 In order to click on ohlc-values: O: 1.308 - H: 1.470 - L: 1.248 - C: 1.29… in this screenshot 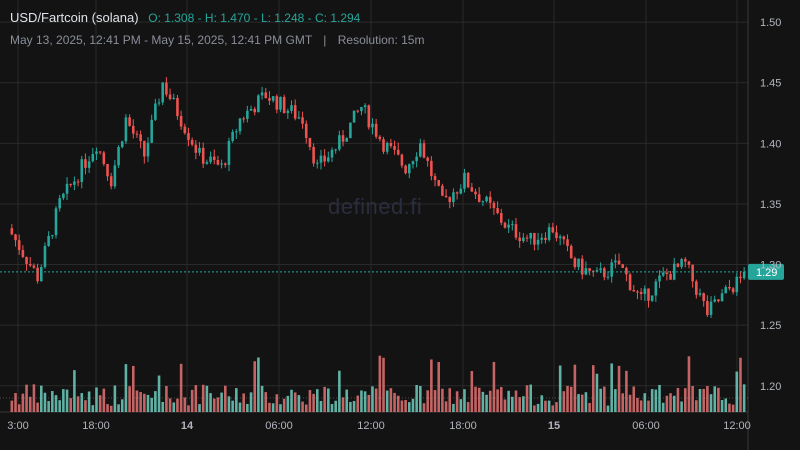, I will do `click(254, 18)`.